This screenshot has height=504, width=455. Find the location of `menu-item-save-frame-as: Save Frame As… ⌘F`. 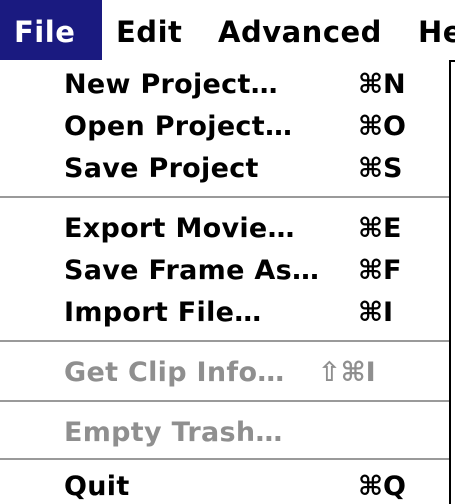

menu-item-save-frame-as: Save Frame As… ⌘F is located at coordinates (224, 269).